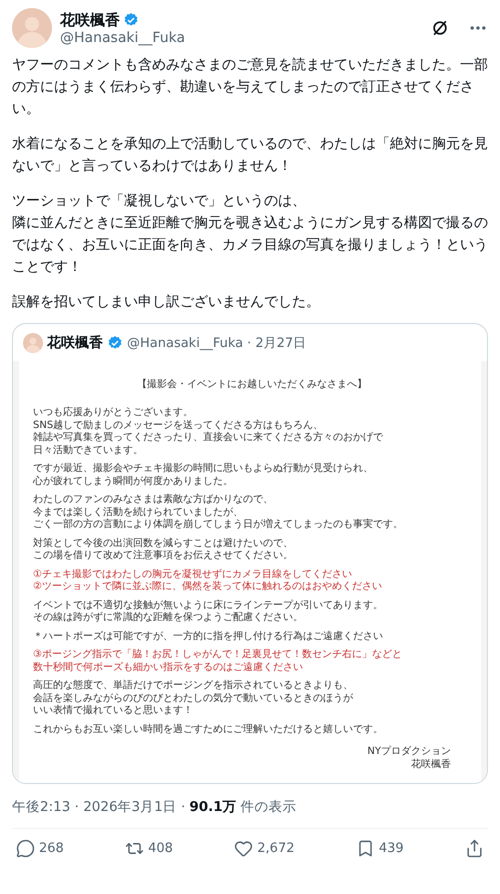  I want to click on share-button, so click(474, 848).